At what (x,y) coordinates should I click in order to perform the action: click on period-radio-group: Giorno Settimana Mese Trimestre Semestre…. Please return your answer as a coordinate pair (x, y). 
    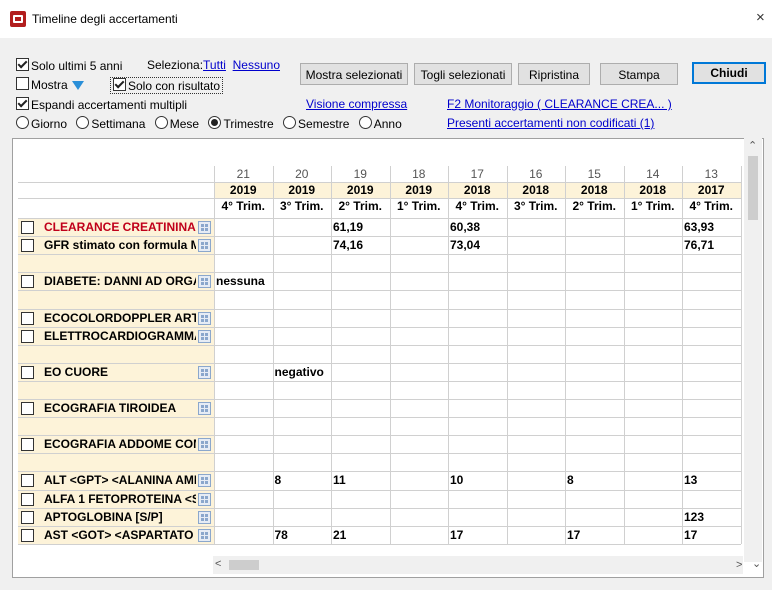
    Looking at the image, I should click on (209, 123).